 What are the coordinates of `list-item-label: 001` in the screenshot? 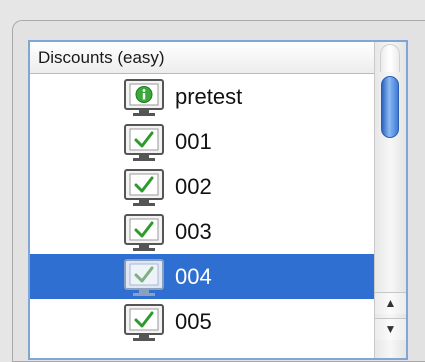 It's located at (193, 141).